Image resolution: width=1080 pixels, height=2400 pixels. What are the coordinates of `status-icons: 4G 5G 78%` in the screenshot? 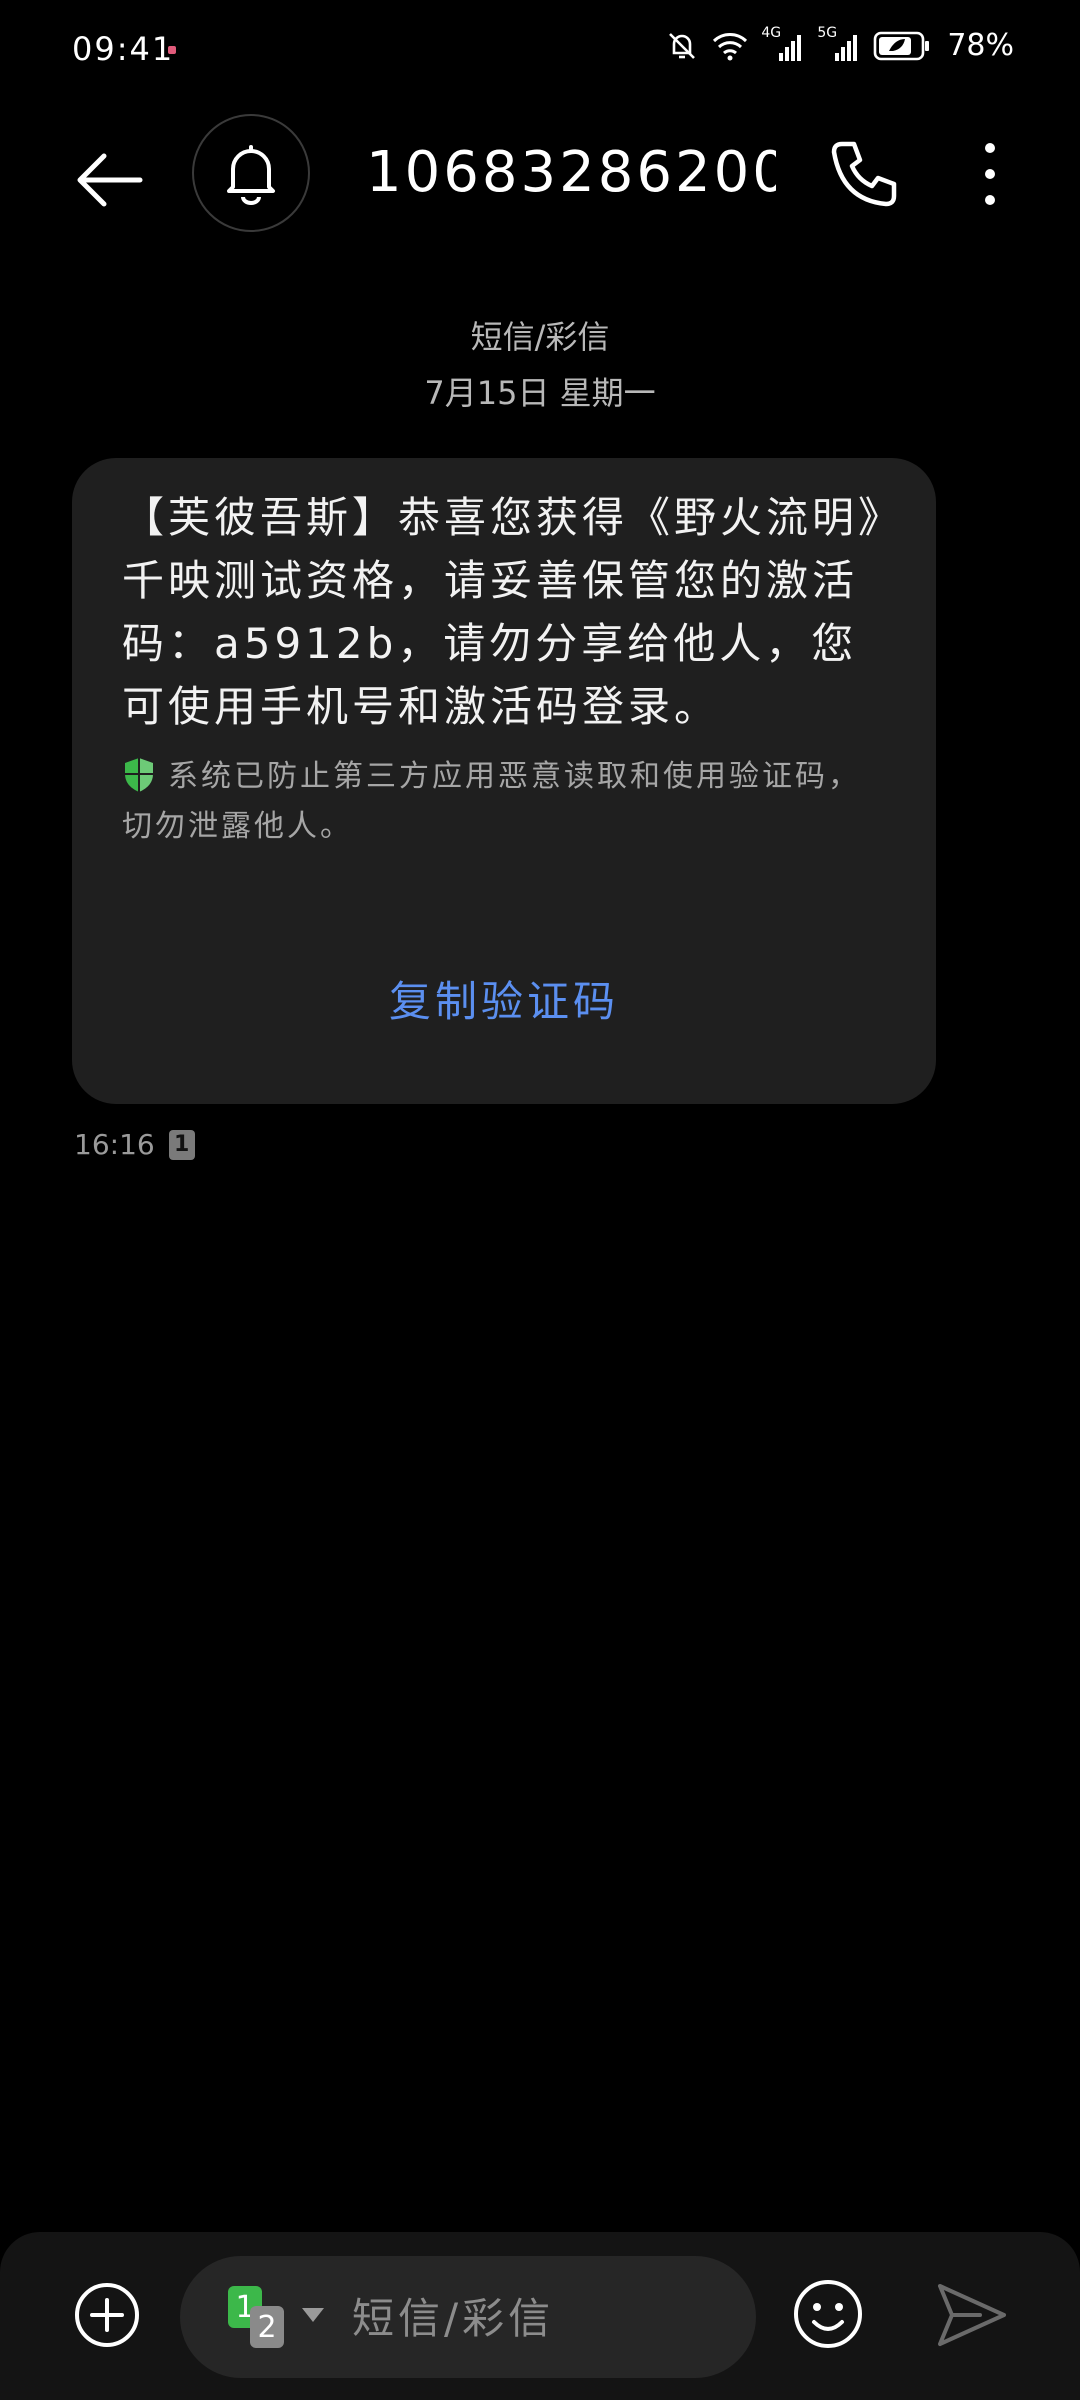 It's located at (839, 44).